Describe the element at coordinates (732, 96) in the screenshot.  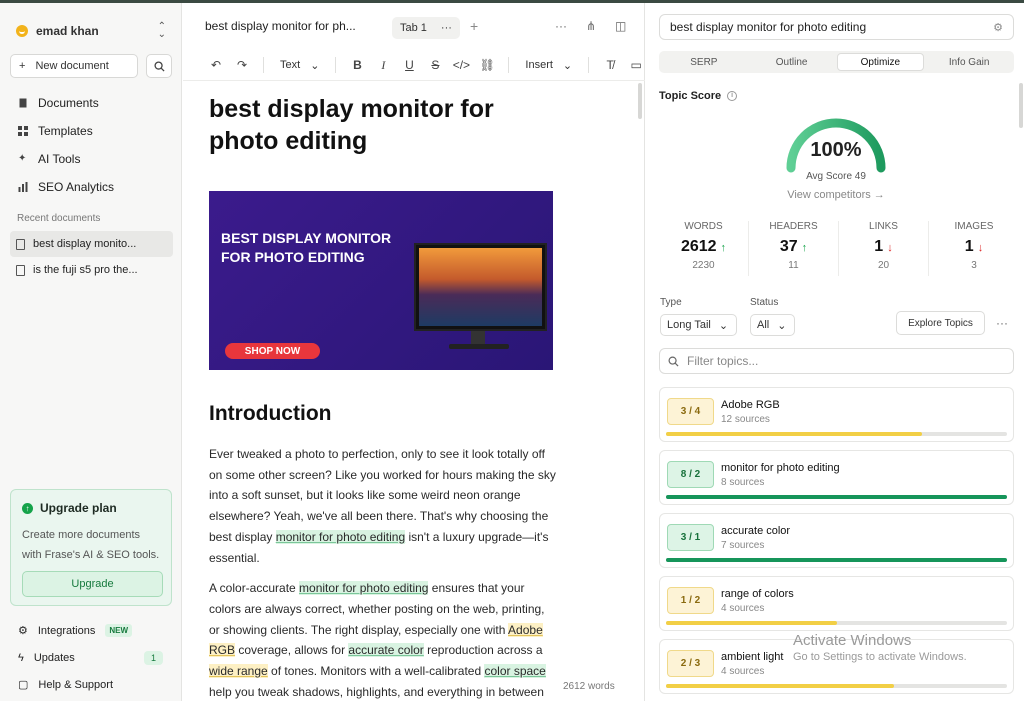
I see `info-icon: i` at that location.